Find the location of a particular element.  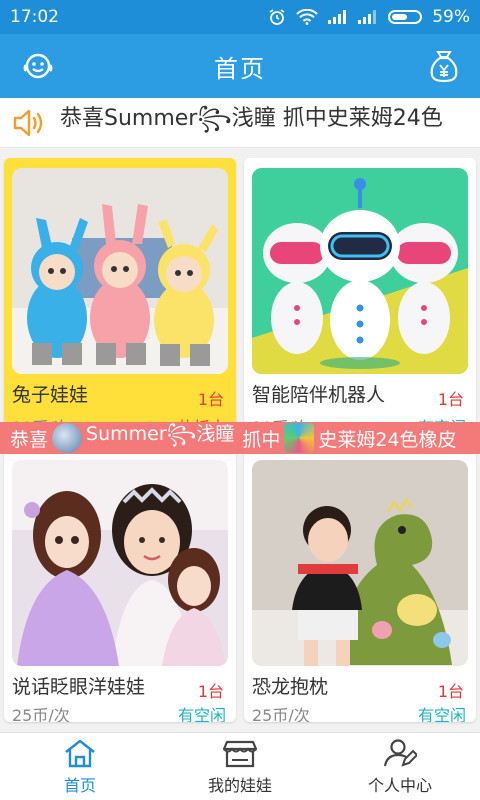

notice-bar: 恭喜Summer꧂浅瞳 抓中史莱姆24色 is located at coordinates (240, 123).